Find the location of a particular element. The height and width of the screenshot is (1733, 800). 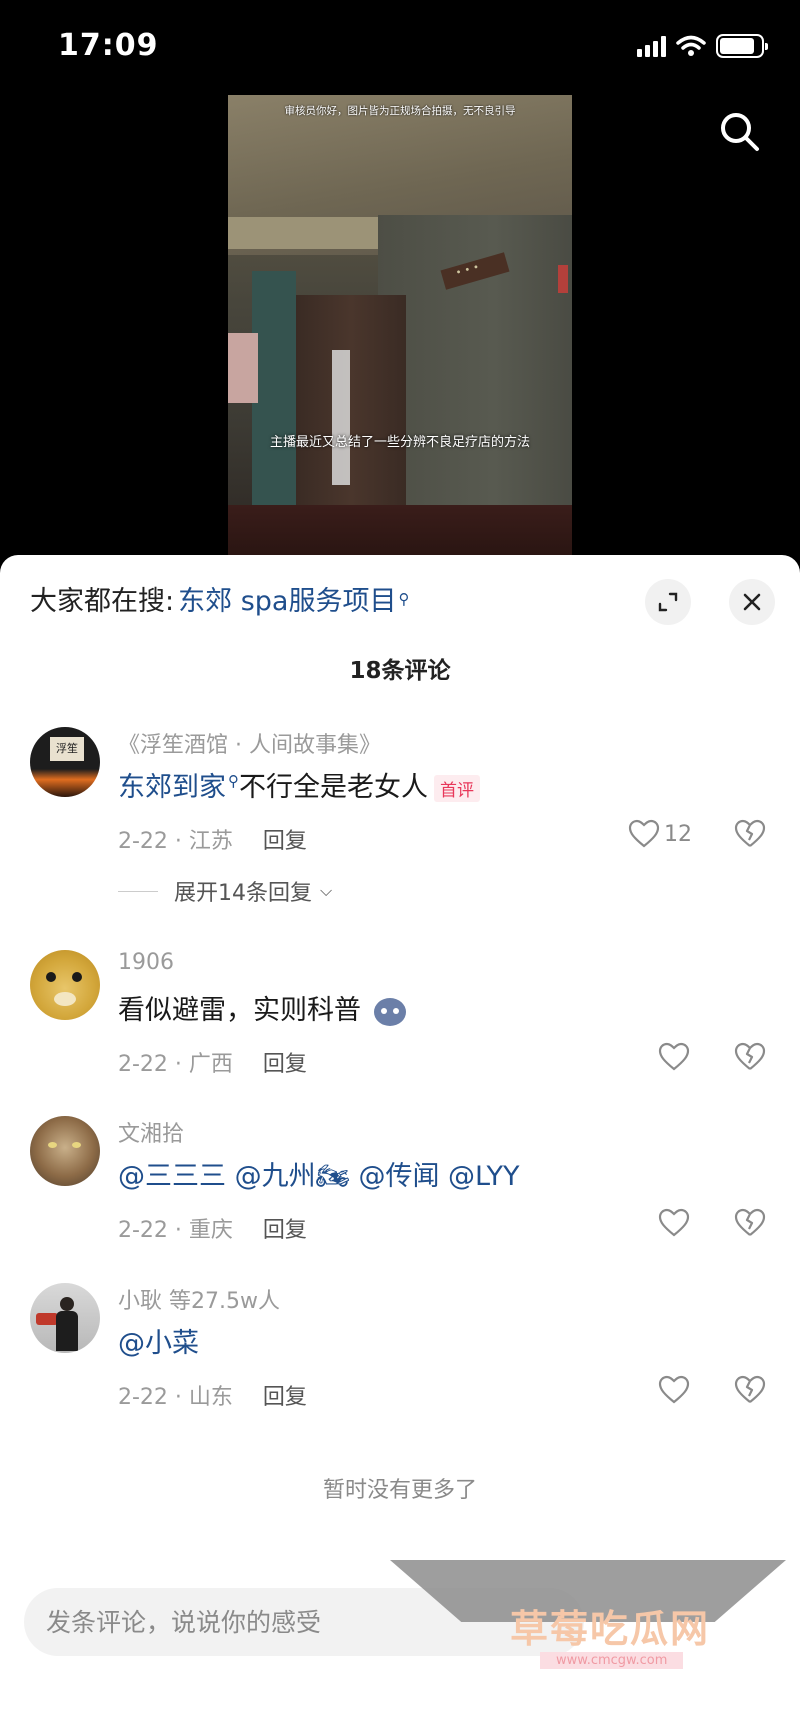

comment-text: 看似避雷，实则科普 is located at coordinates (262, 1007).